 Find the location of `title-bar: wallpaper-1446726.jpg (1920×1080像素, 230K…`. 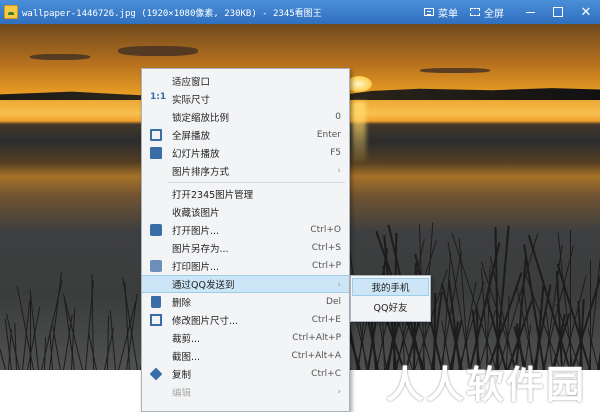

title-bar: wallpaper-1446726.jpg (1920×1080像素, 230K… is located at coordinates (300, 12).